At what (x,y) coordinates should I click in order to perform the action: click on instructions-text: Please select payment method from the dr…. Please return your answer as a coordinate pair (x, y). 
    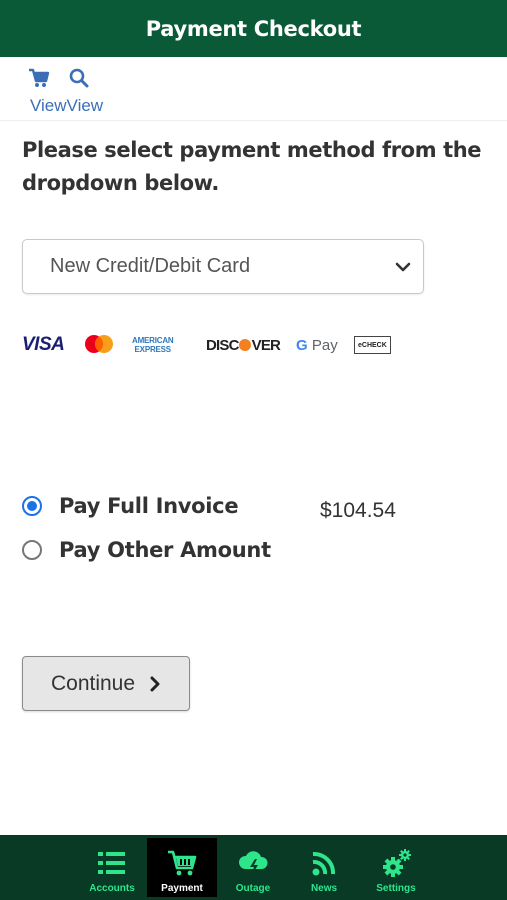
    Looking at the image, I should click on (252, 166).